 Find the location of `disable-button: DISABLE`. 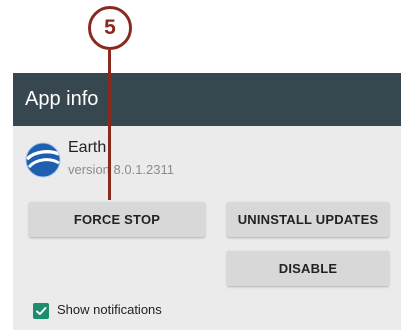

disable-button: DISABLE is located at coordinates (308, 268).